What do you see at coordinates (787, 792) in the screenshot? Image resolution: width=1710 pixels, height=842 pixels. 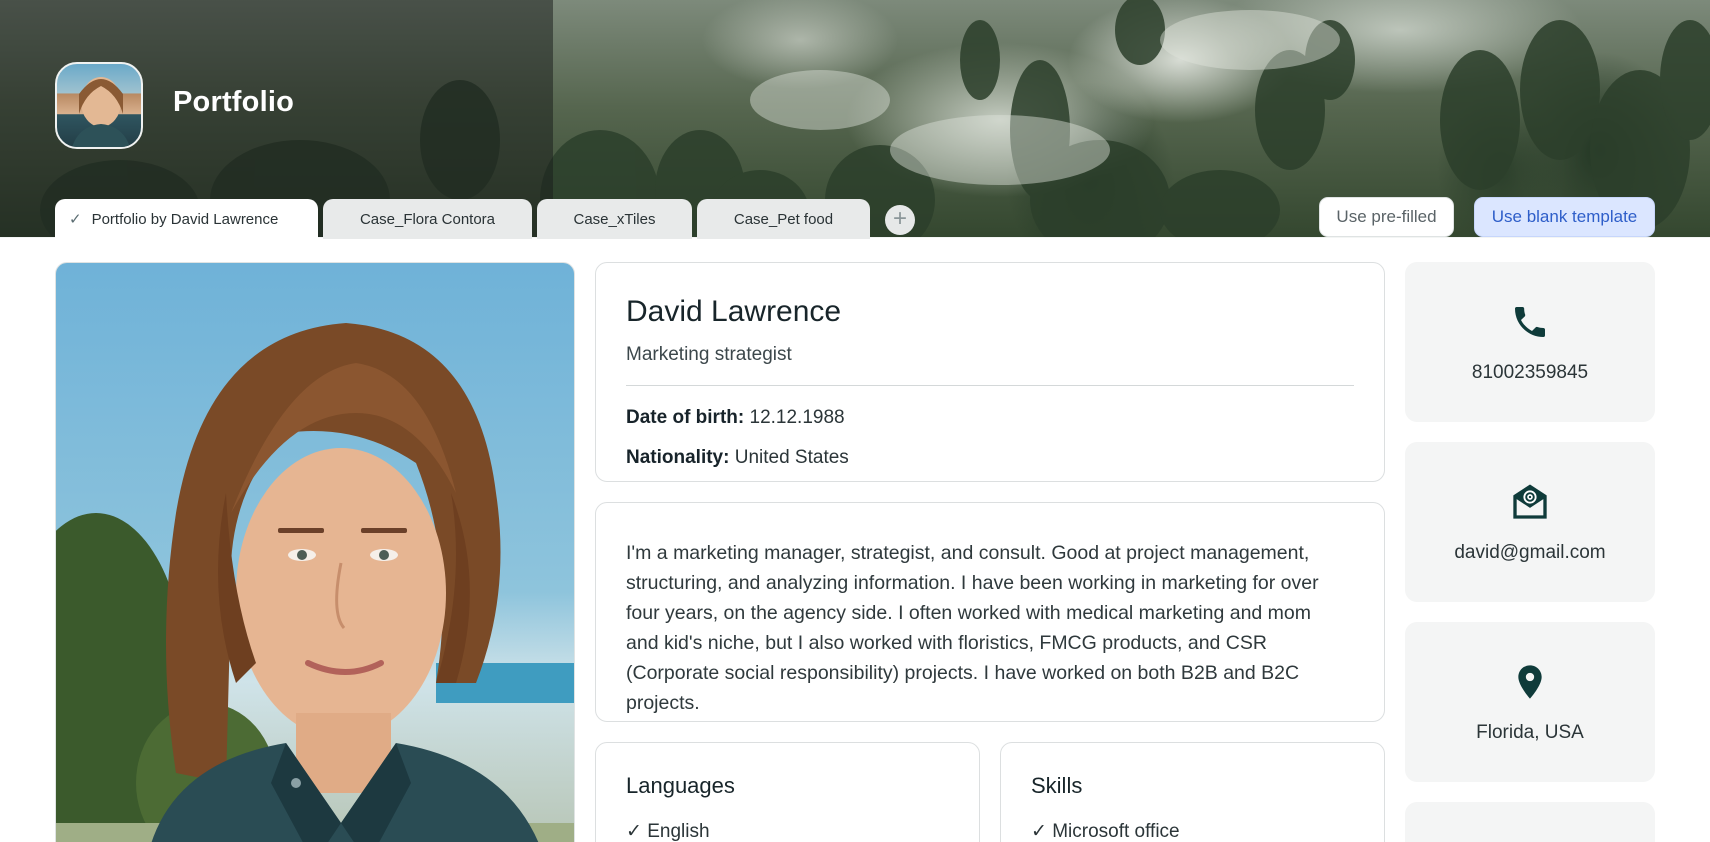 I see `languages-card: Languages ✓ English` at bounding box center [787, 792].